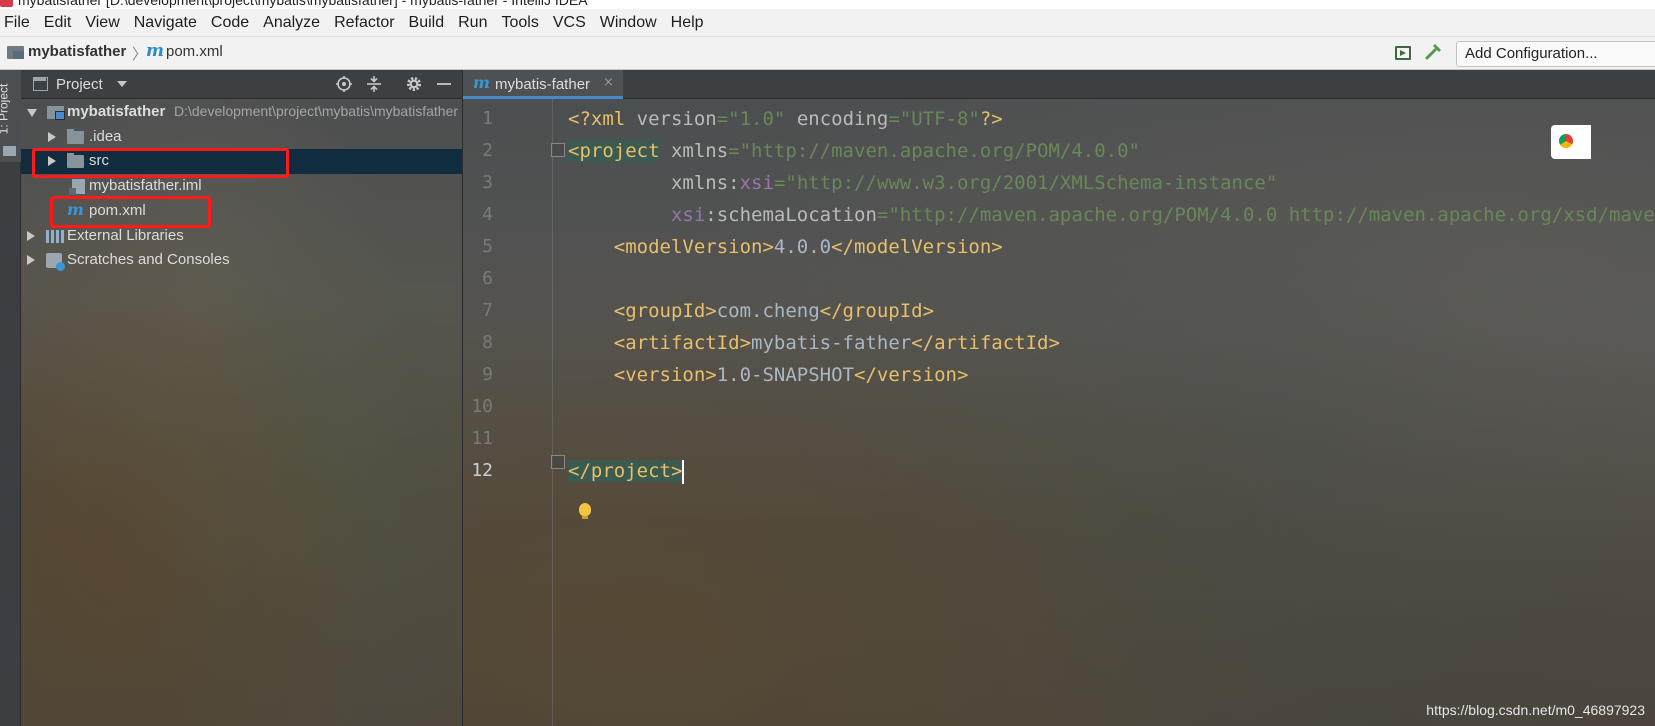  What do you see at coordinates (55, 236) in the screenshot?
I see `library-icon` at bounding box center [55, 236].